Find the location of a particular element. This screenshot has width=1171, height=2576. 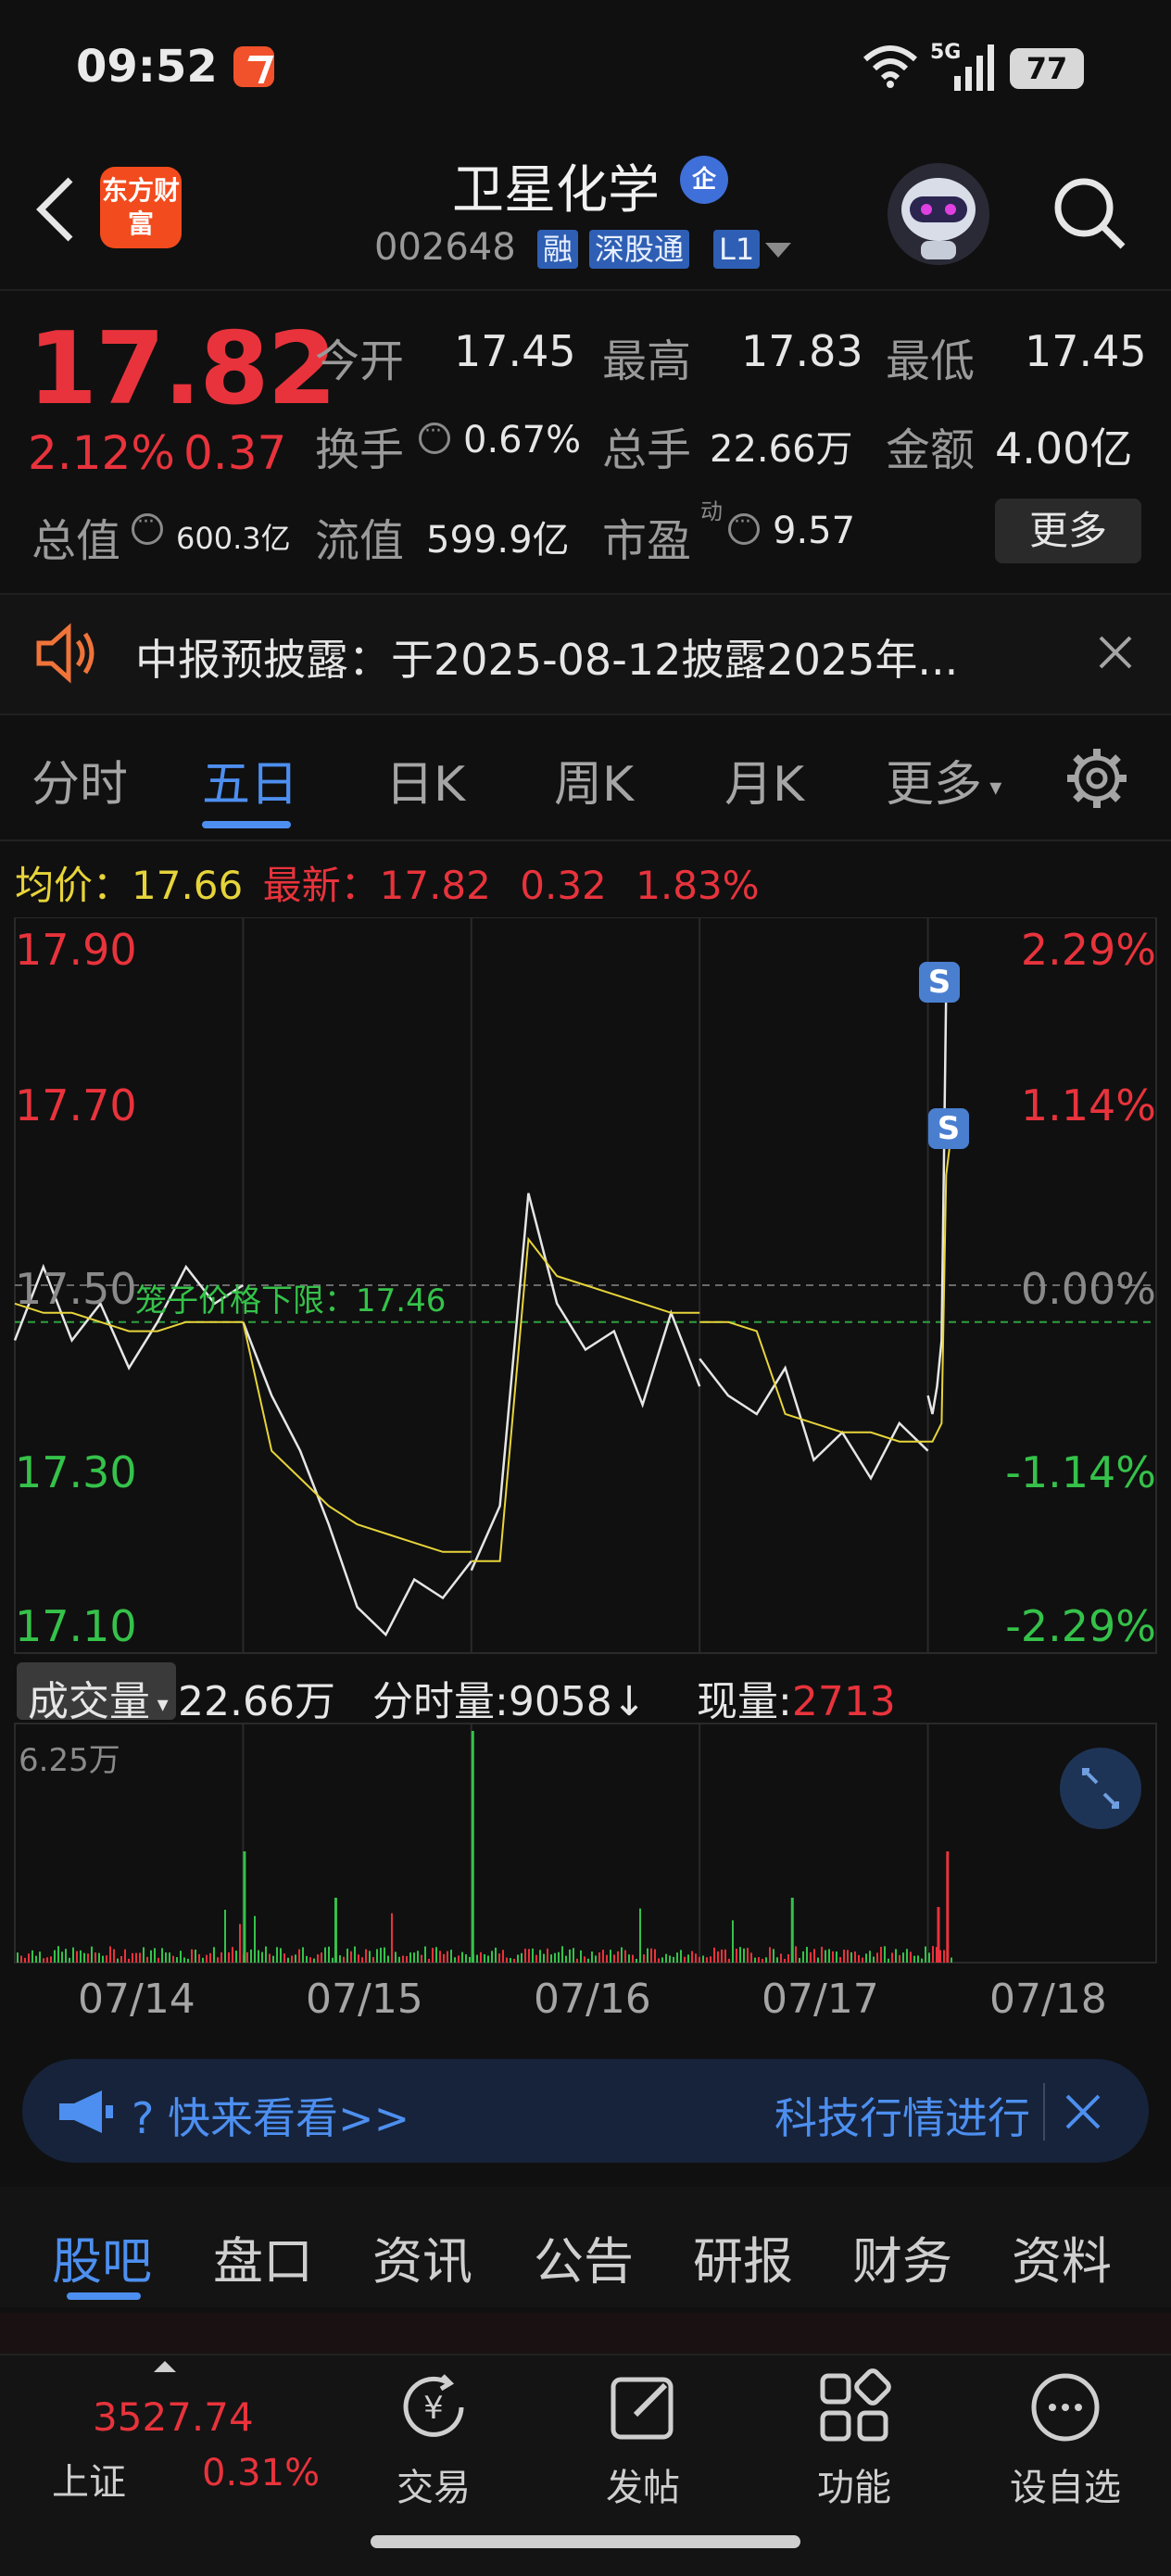

search-icon is located at coordinates (1090, 213).